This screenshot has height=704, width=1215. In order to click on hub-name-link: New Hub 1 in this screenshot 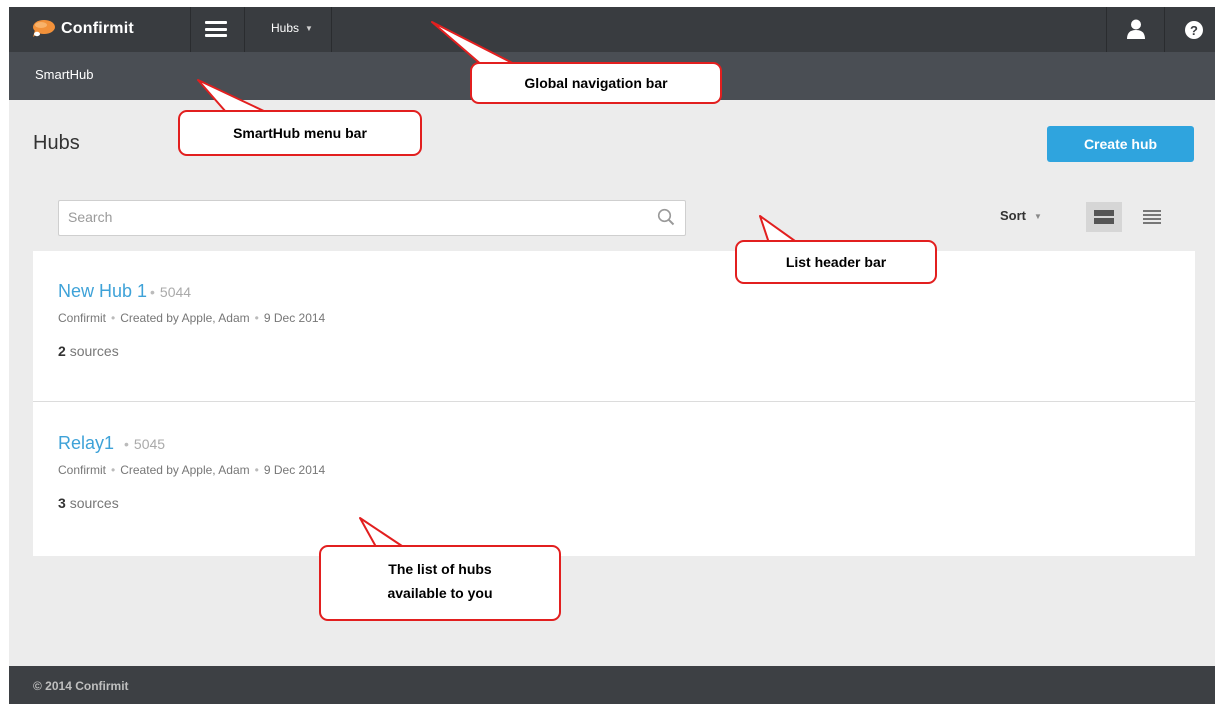, I will do `click(102, 291)`.